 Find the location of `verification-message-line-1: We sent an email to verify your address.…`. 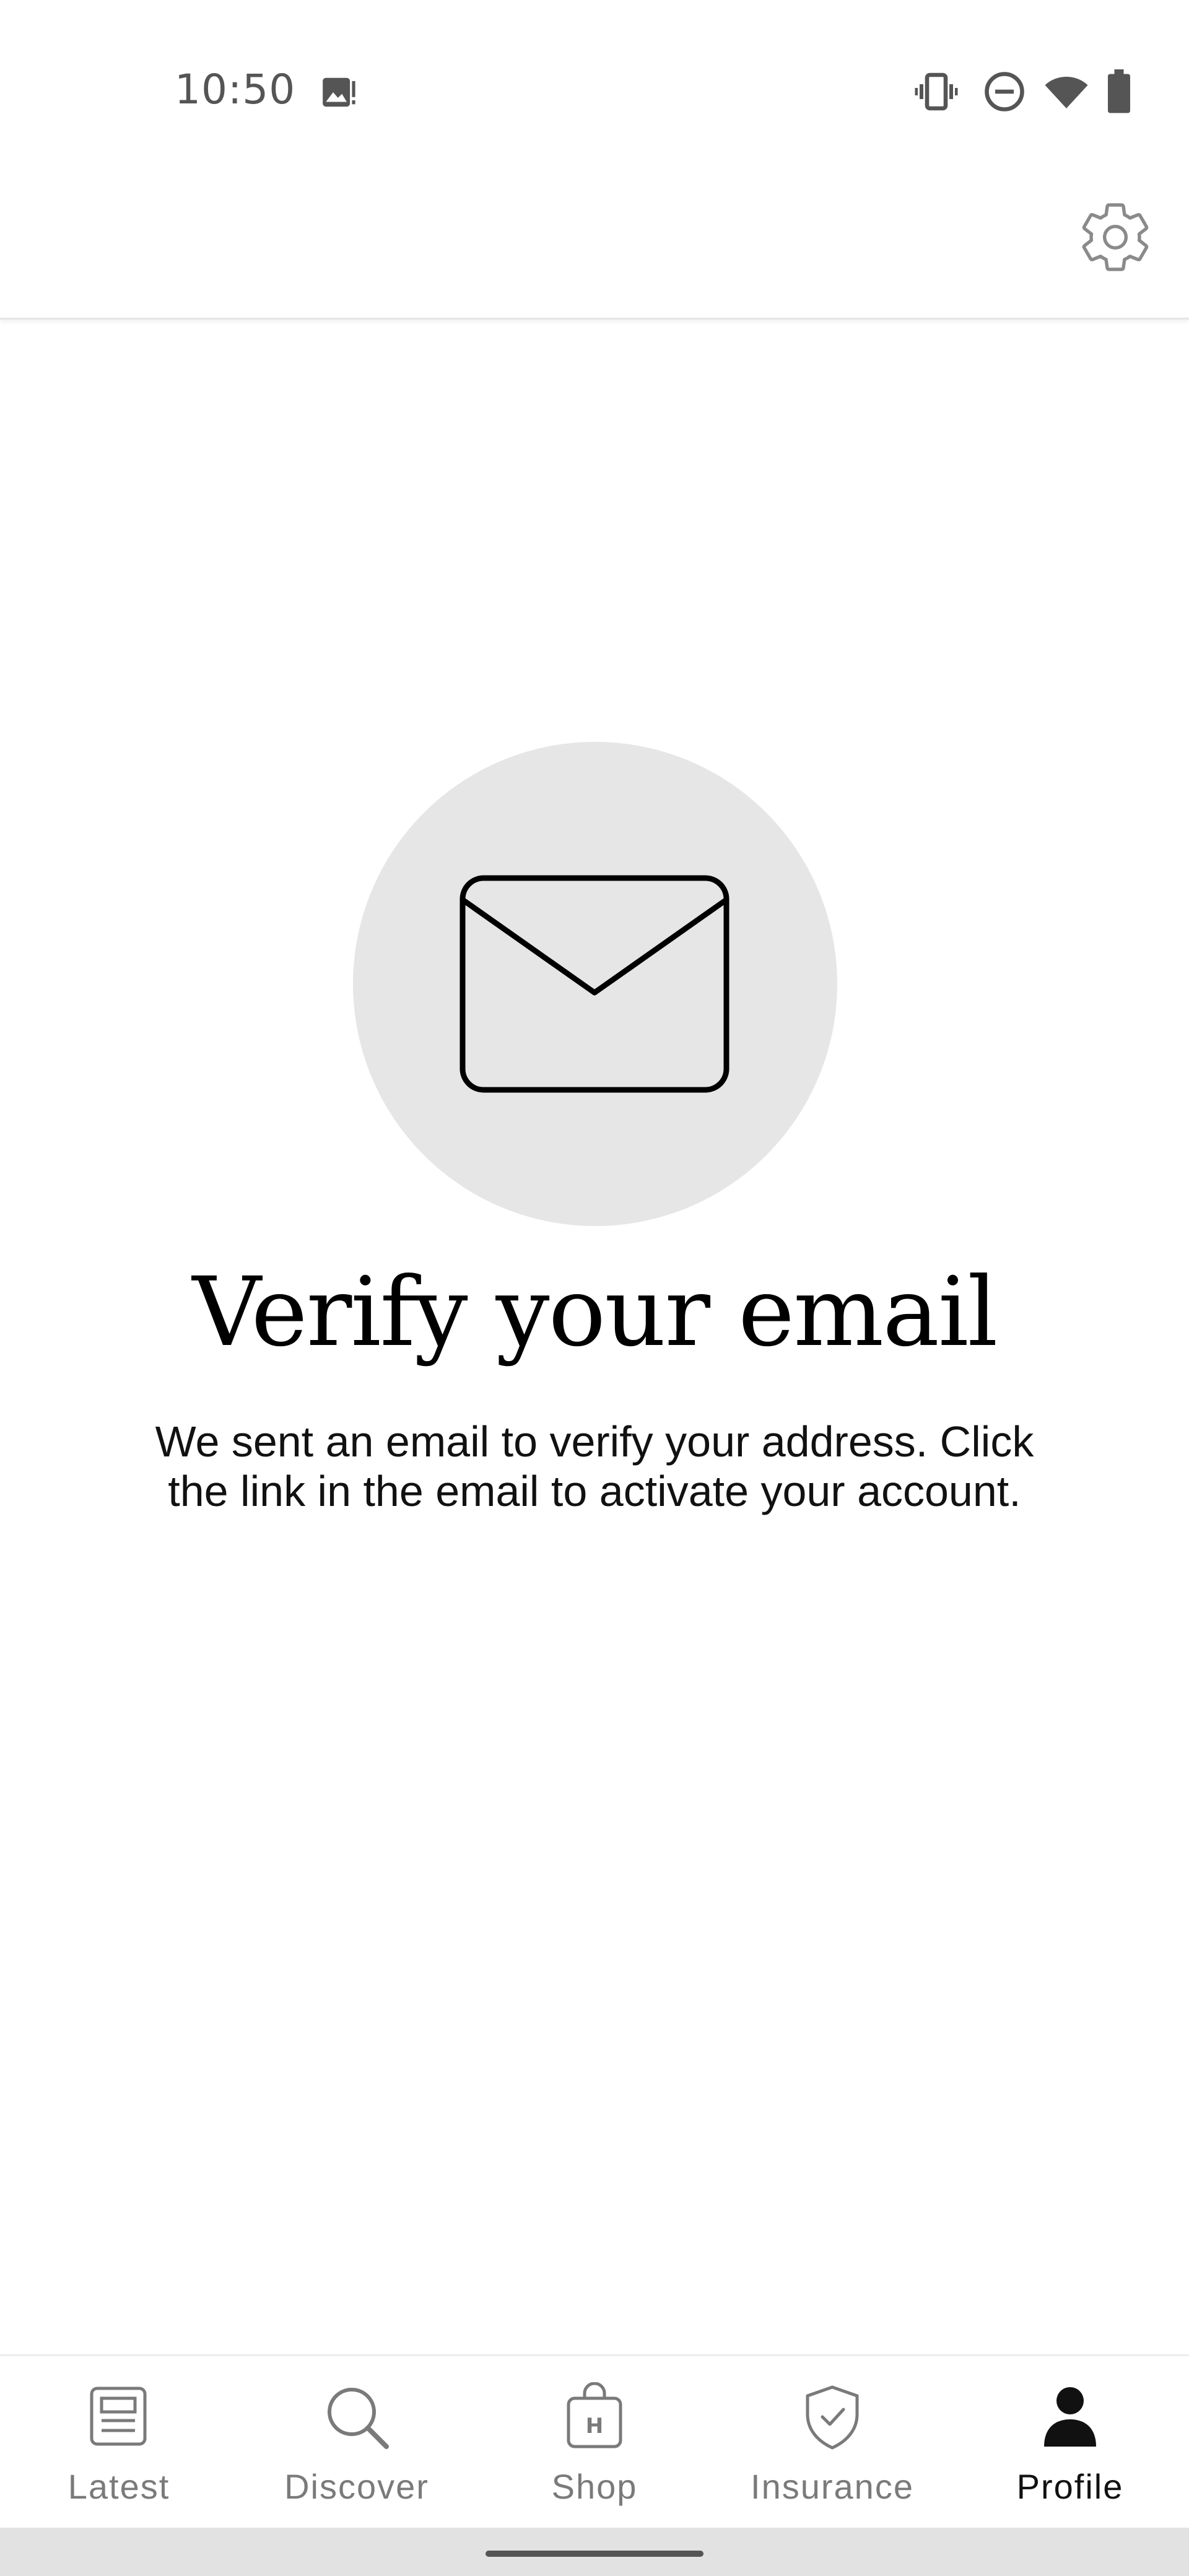

verification-message-line-1: We sent an email to verify your address.… is located at coordinates (594, 1441).